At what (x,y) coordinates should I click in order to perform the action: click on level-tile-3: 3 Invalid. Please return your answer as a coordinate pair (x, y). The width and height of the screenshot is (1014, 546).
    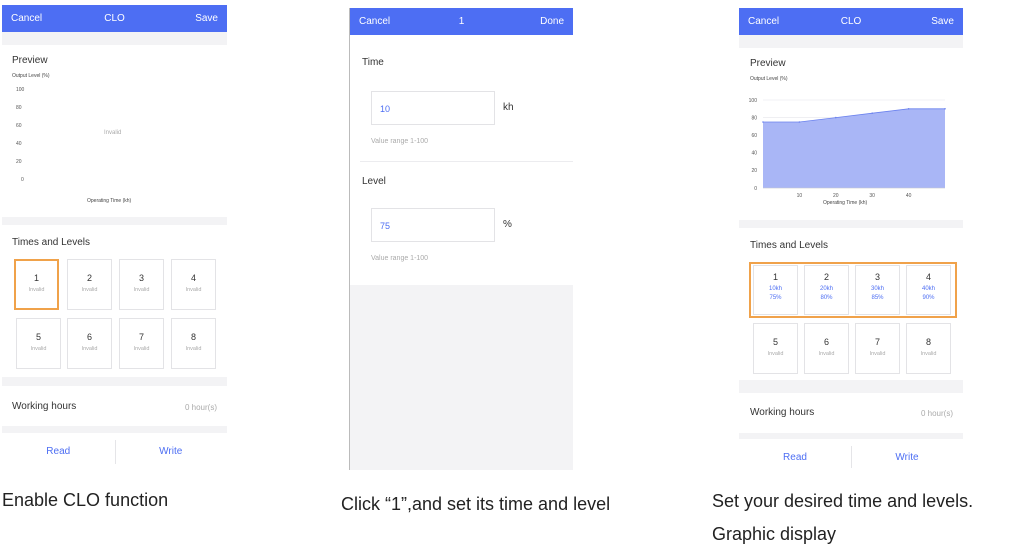
    Looking at the image, I should click on (141, 284).